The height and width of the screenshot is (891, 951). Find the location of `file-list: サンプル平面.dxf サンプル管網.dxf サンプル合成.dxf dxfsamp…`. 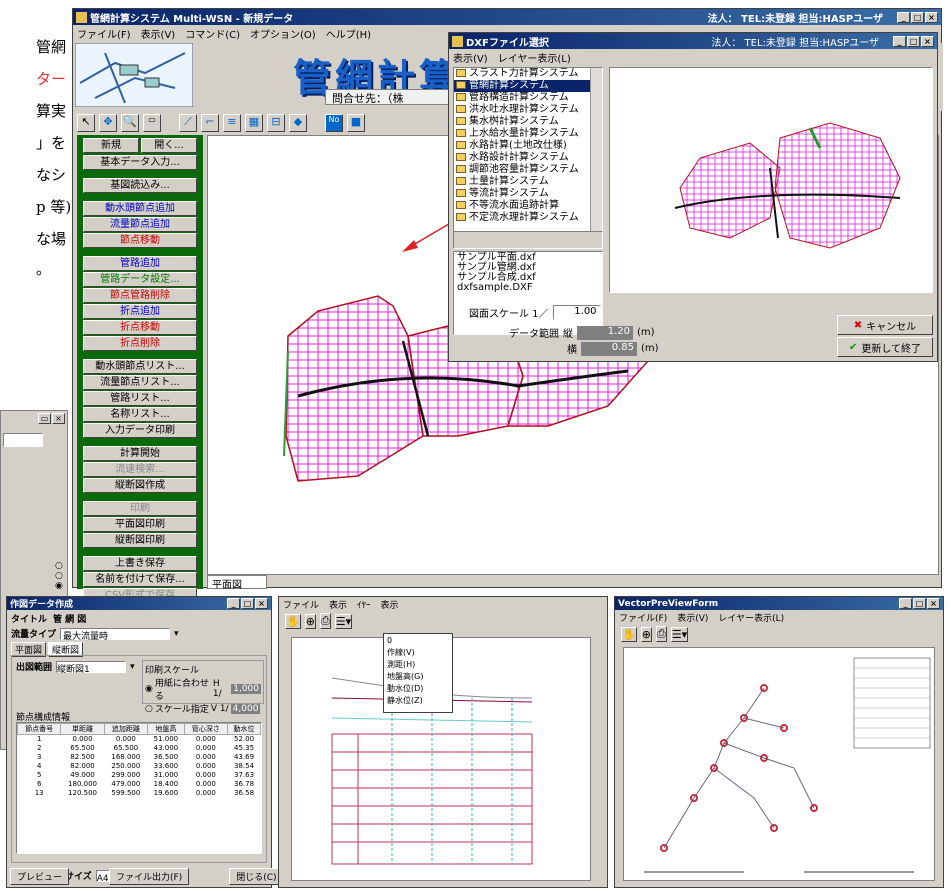

file-list: サンプル平面.dxf サンプル管網.dxf サンプル合成.dxf dxfsamp… is located at coordinates (528, 293).